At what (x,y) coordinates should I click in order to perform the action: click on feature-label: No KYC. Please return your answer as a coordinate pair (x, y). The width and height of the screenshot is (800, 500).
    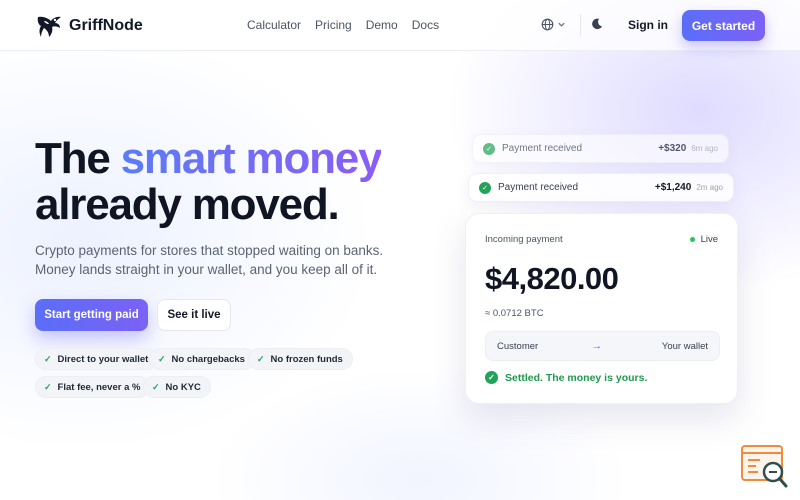
    Looking at the image, I should click on (183, 387).